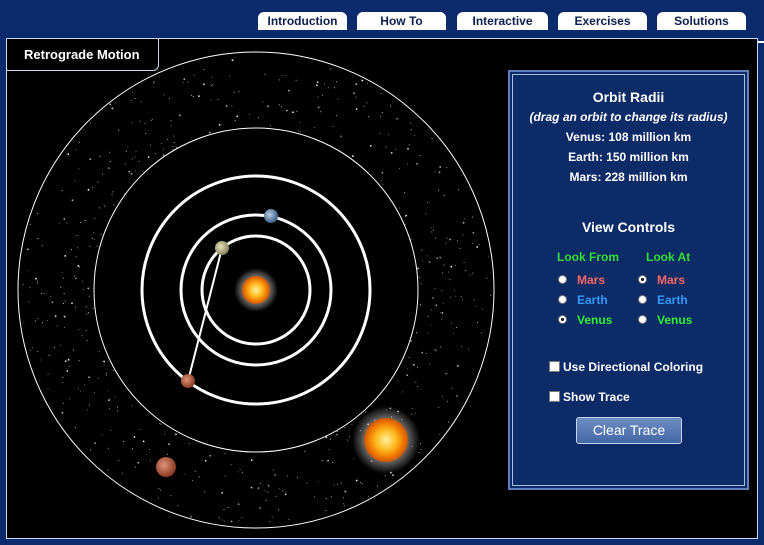 The height and width of the screenshot is (545, 764). Describe the element at coordinates (589, 397) in the screenshot. I see `show-trace-checkbox: Show Trace` at that location.